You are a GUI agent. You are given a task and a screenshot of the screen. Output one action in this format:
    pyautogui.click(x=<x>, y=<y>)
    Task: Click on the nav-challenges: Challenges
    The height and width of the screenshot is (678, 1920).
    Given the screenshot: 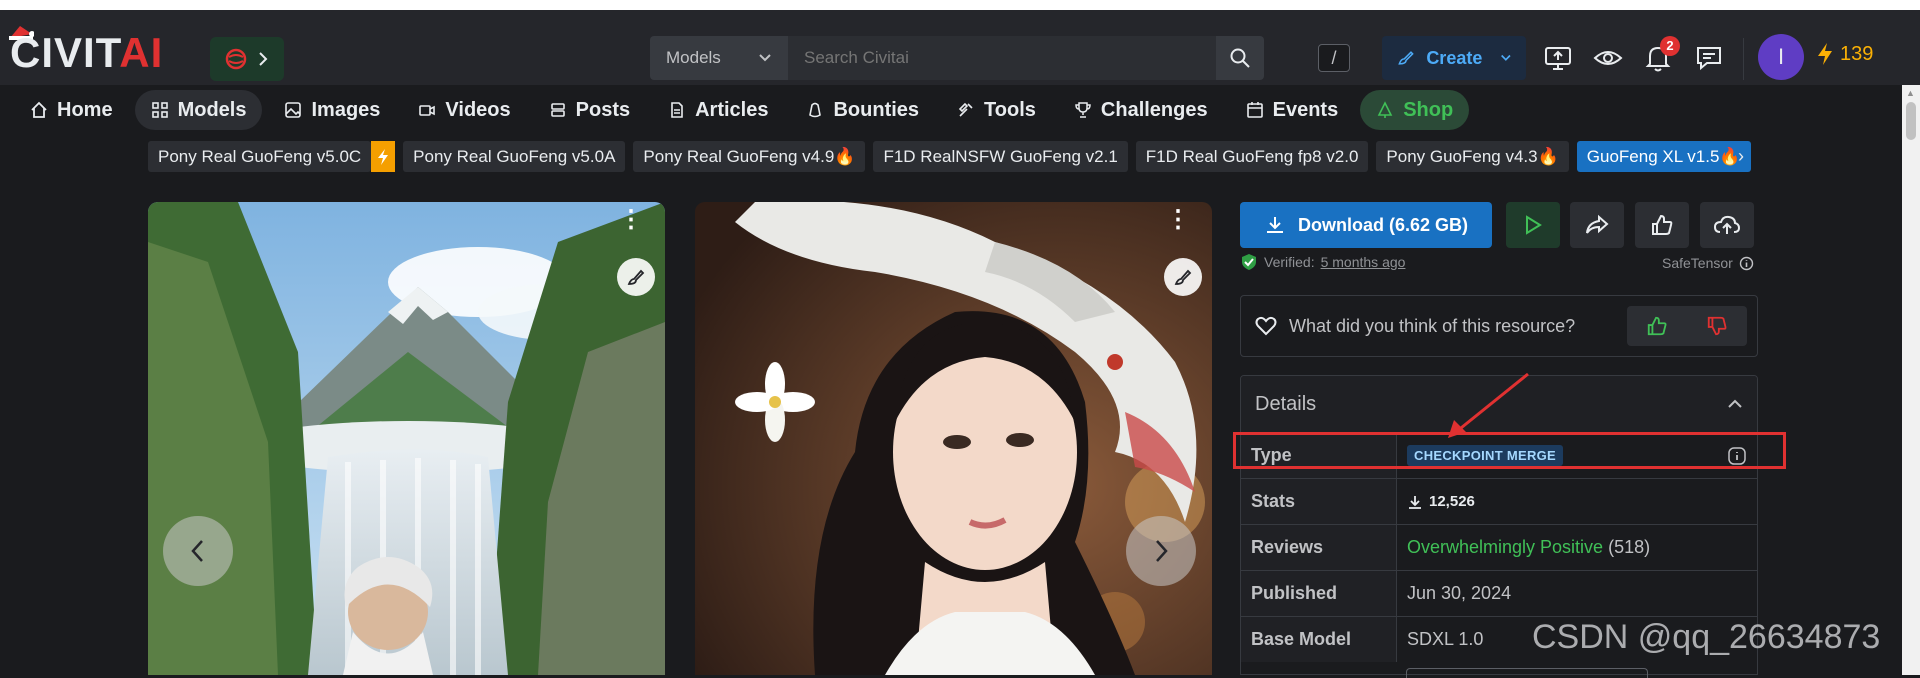 What is the action you would take?
    pyautogui.click(x=1141, y=110)
    